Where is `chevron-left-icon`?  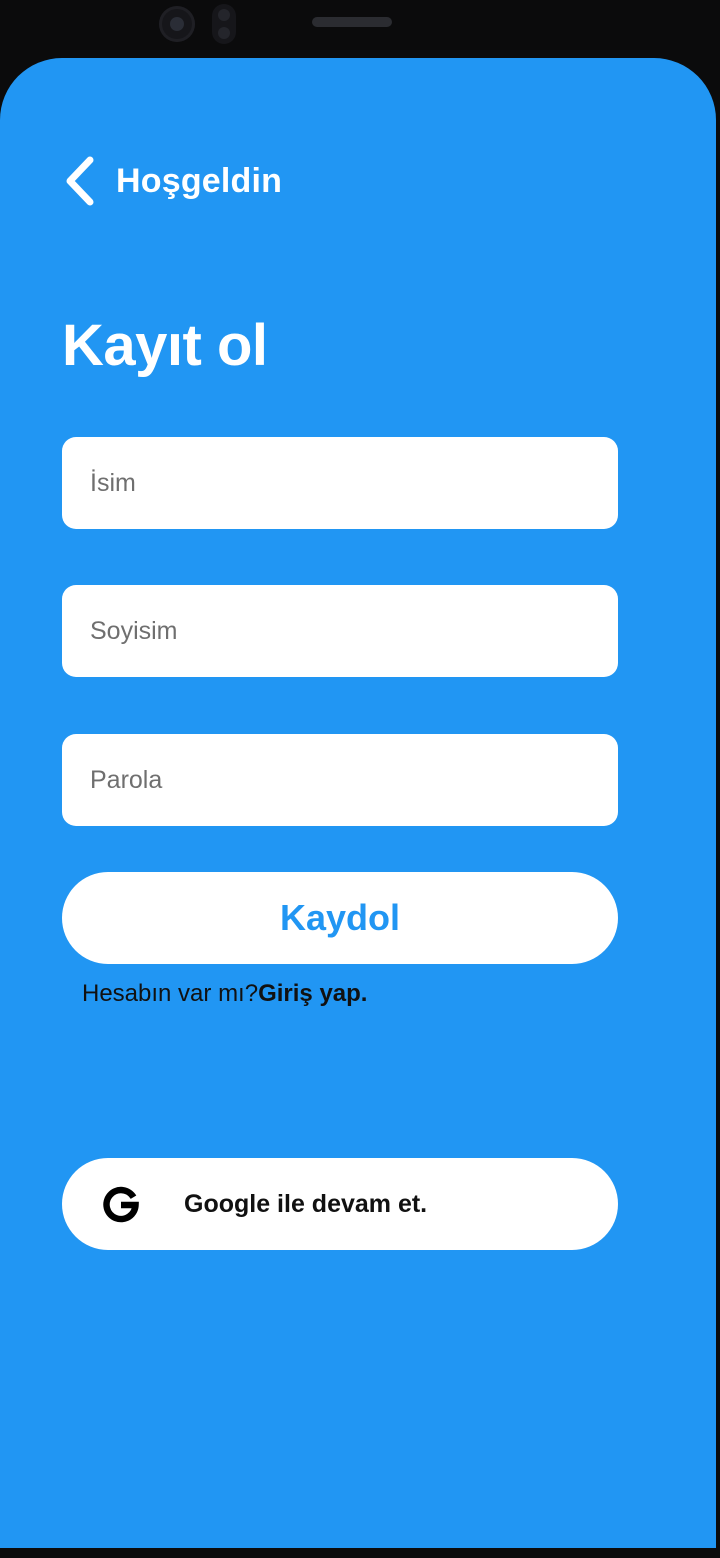 chevron-left-icon is located at coordinates (79, 181).